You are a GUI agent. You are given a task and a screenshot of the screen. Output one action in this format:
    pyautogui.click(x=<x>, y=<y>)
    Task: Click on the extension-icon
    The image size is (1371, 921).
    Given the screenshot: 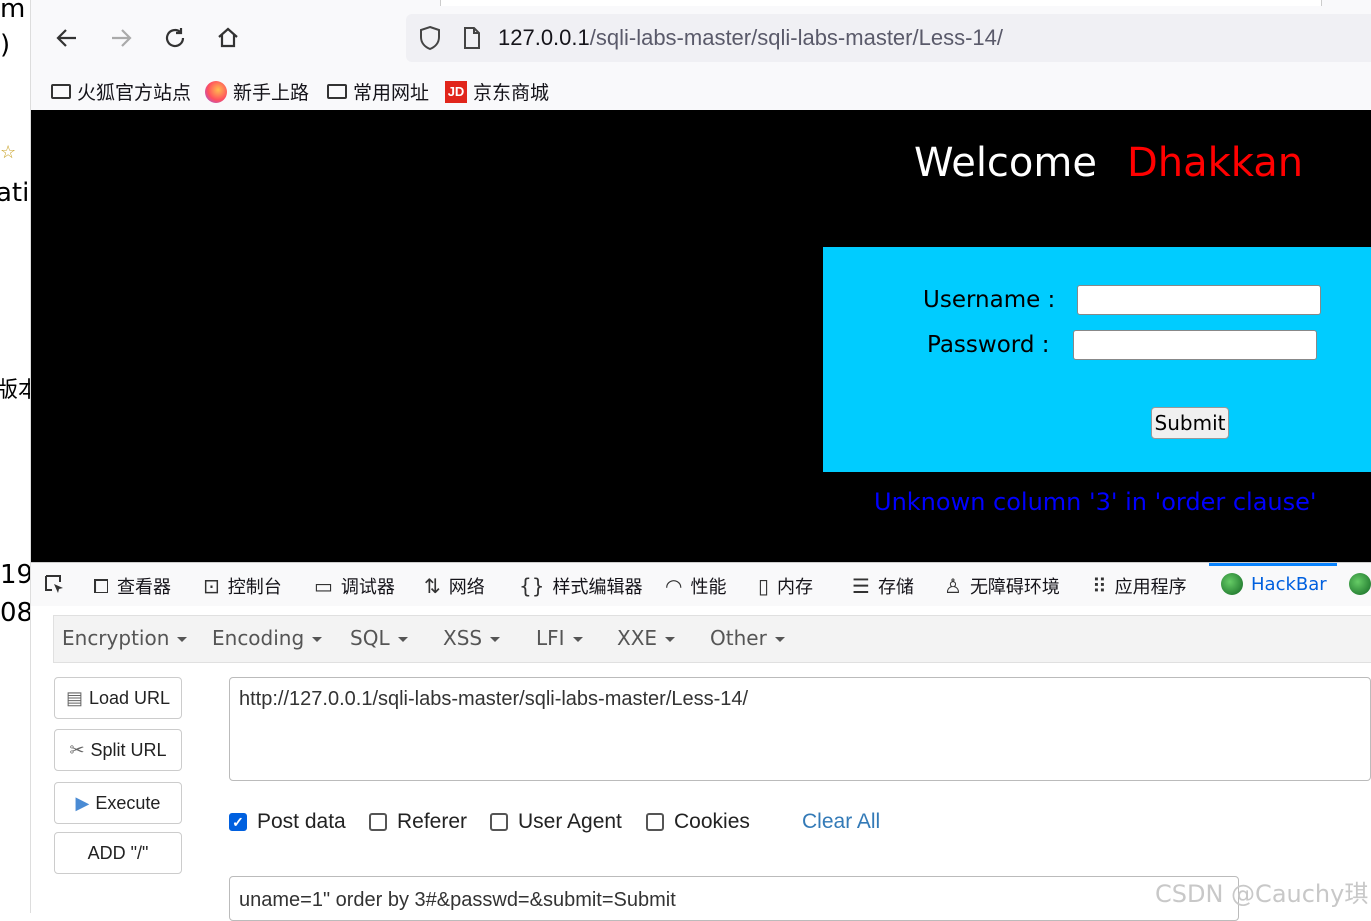 What is the action you would take?
    pyautogui.click(x=1360, y=584)
    